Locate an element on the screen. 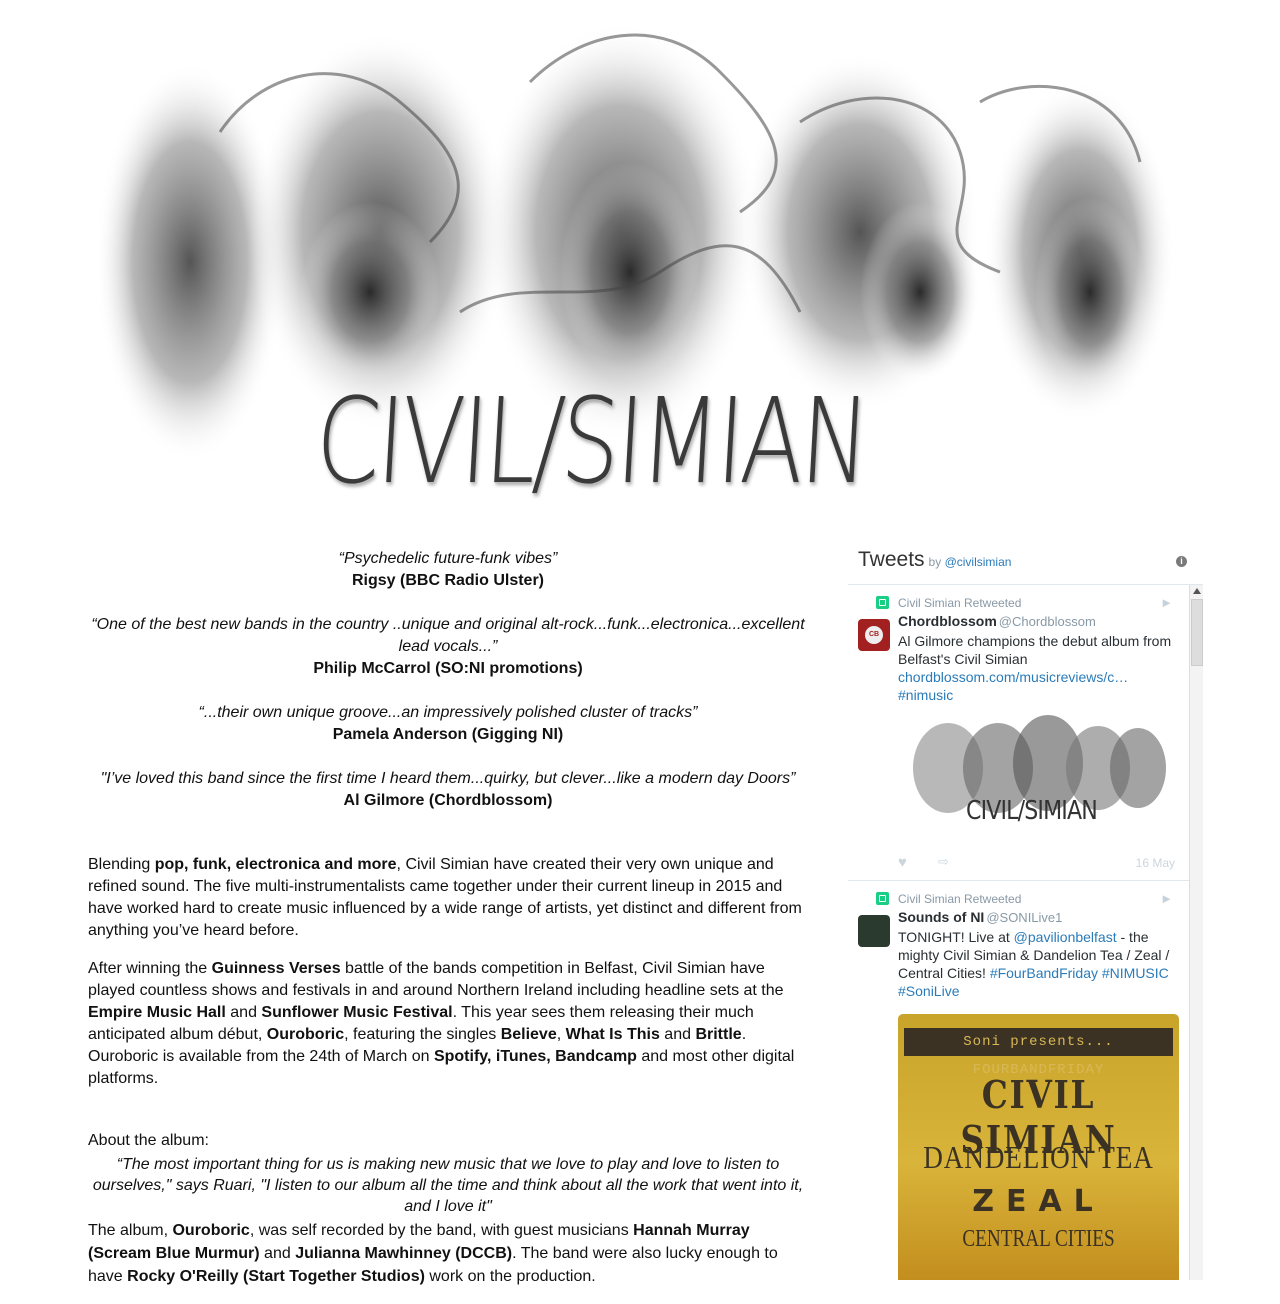  tweet-hashtags: #FourBandFriday #NIMUSIC is located at coordinates (1079, 973).